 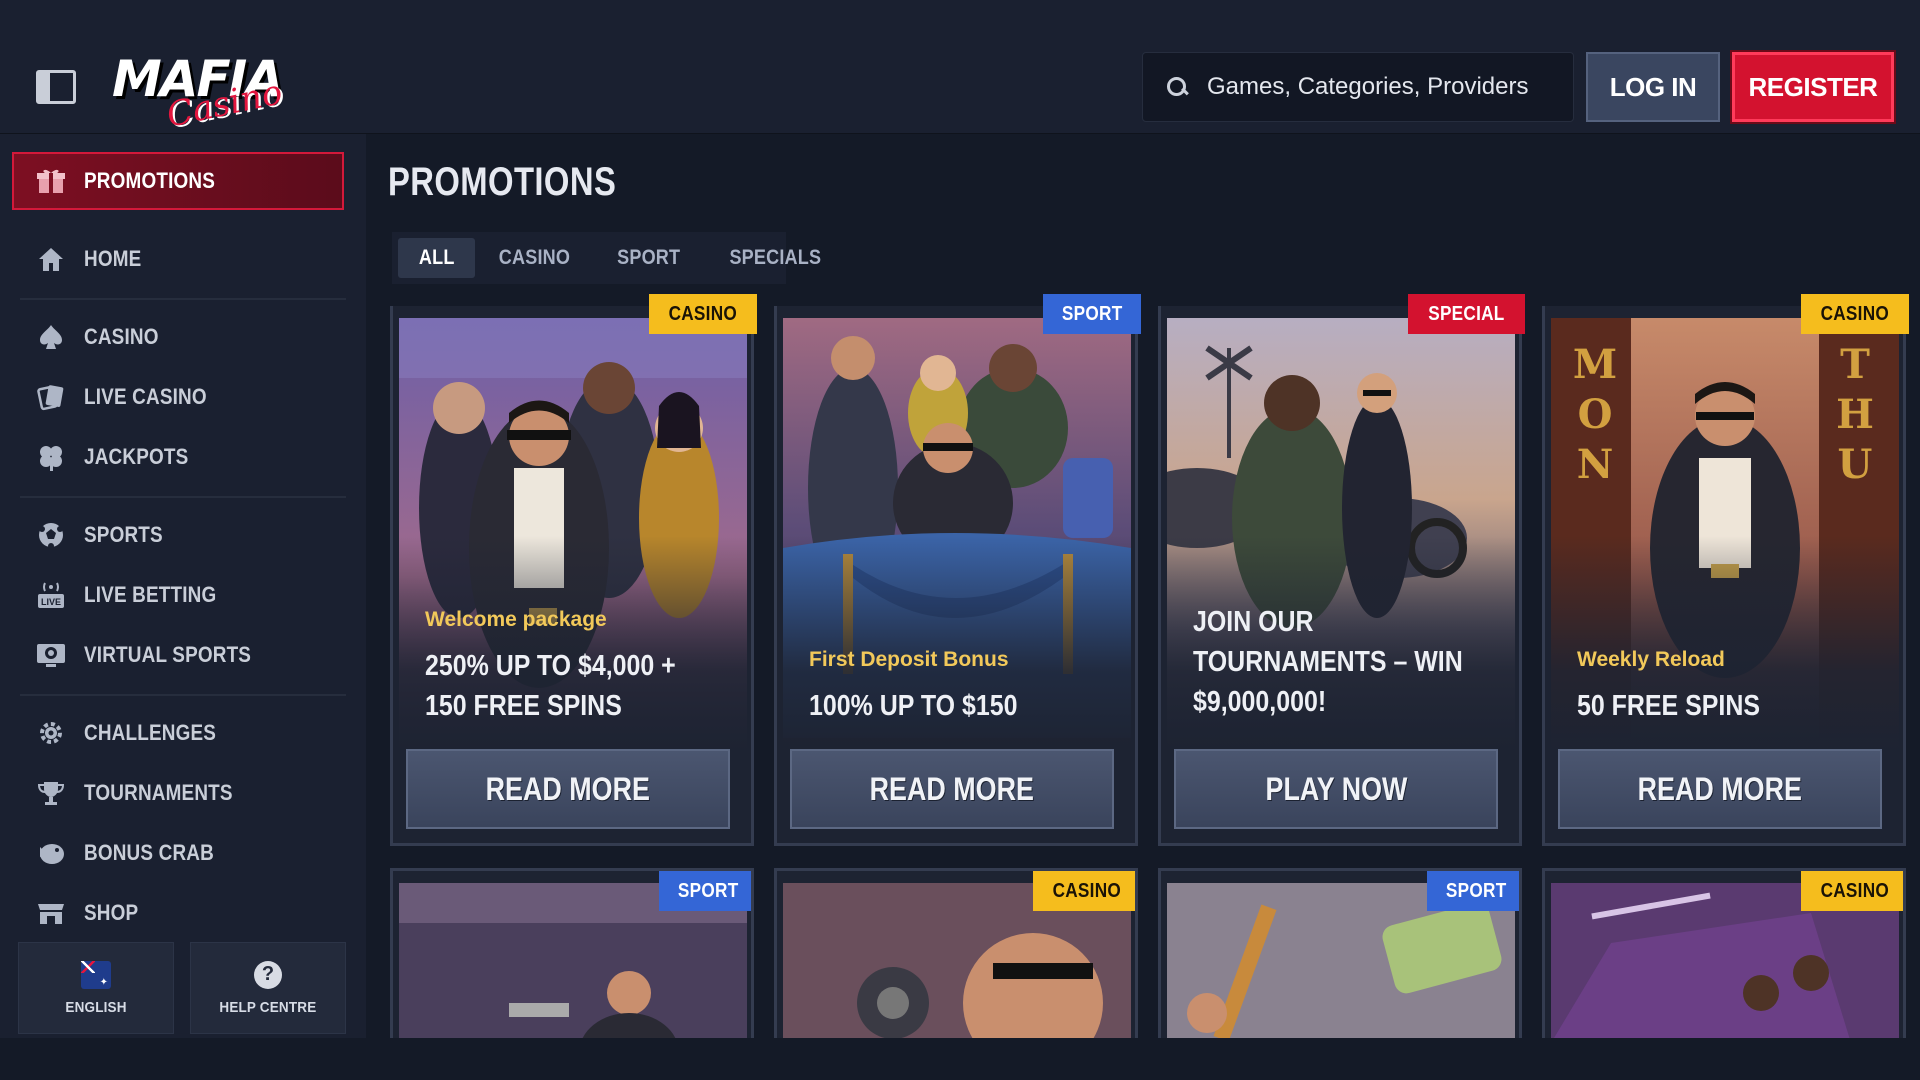 I want to click on crab-icon, so click(x=51, y=853).